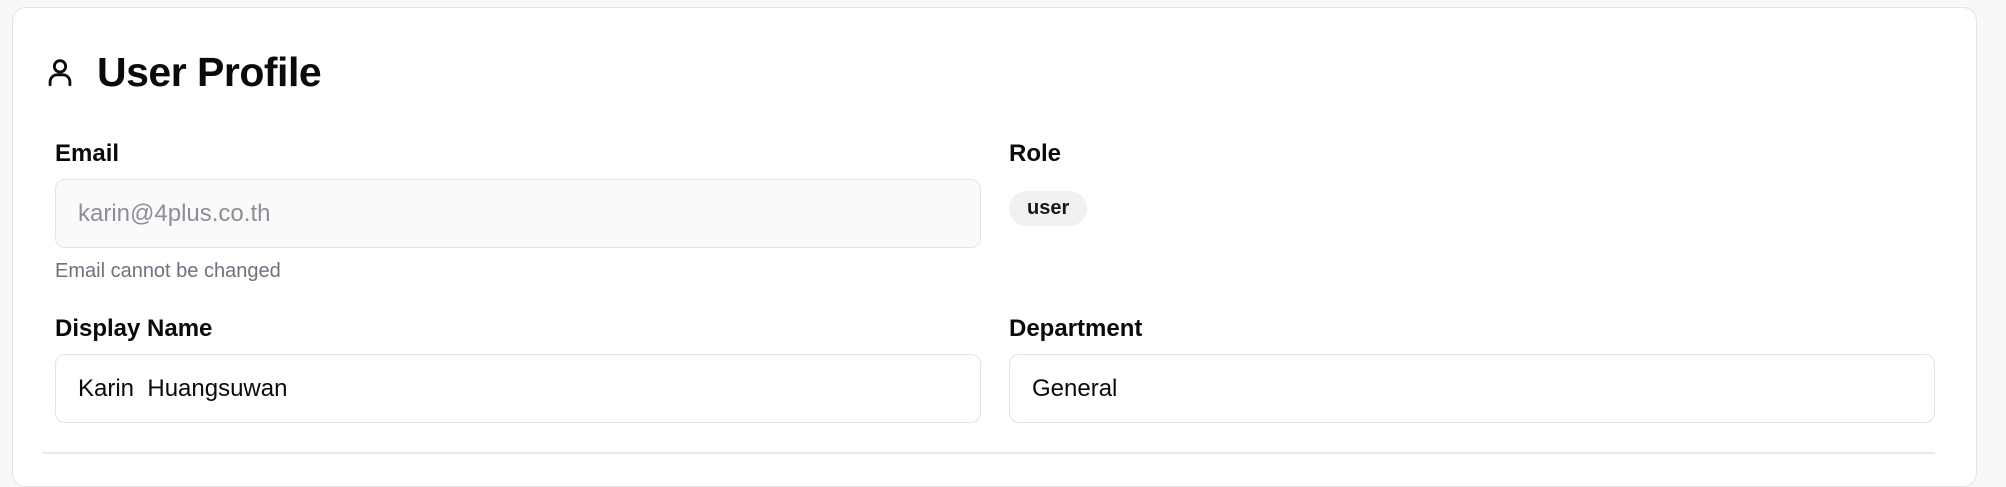 This screenshot has width=2006, height=487. I want to click on role-badge: user, so click(1048, 208).